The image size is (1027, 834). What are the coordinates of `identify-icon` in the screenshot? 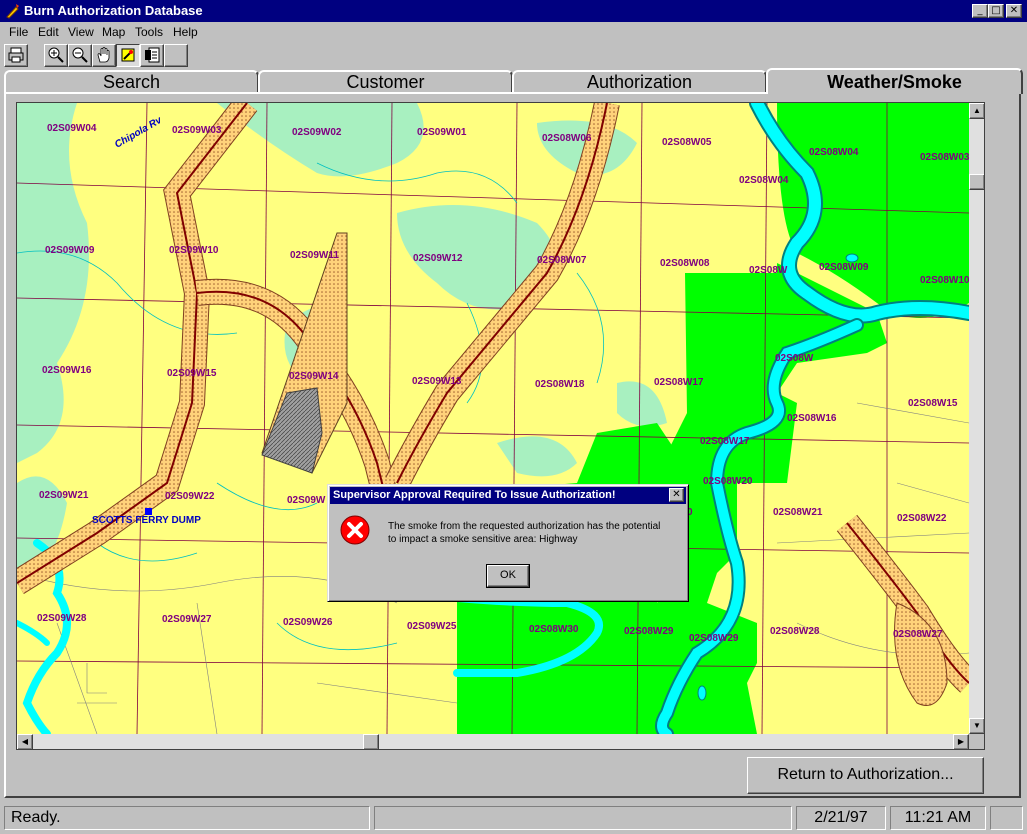 It's located at (128, 55).